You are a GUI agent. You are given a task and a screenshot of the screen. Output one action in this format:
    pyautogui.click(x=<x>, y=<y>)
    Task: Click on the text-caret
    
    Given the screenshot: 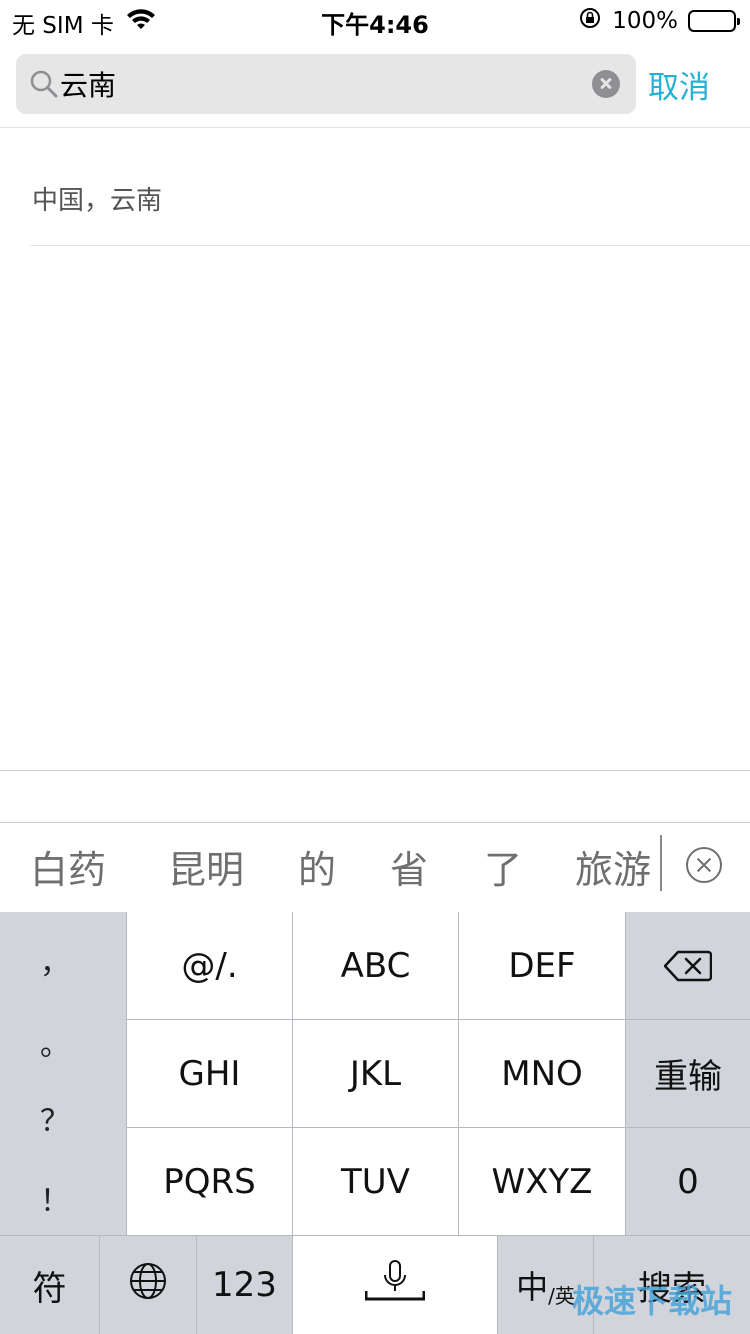 What is the action you would take?
    pyautogui.click(x=661, y=863)
    